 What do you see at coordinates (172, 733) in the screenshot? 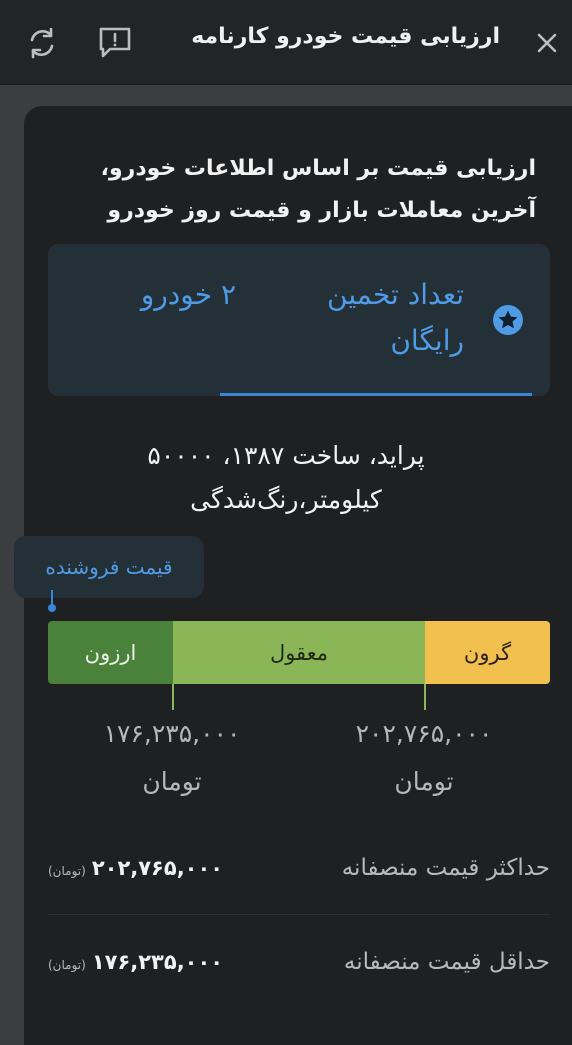
I see `low-price-value: ۱۷۶,۲۳۵,۰۰۰` at bounding box center [172, 733].